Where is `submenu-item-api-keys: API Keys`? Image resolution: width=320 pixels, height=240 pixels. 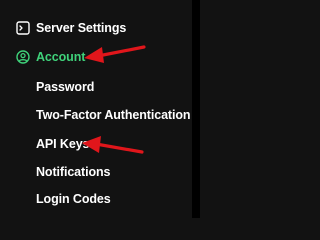
submenu-item-api-keys: API Keys is located at coordinates (63, 144).